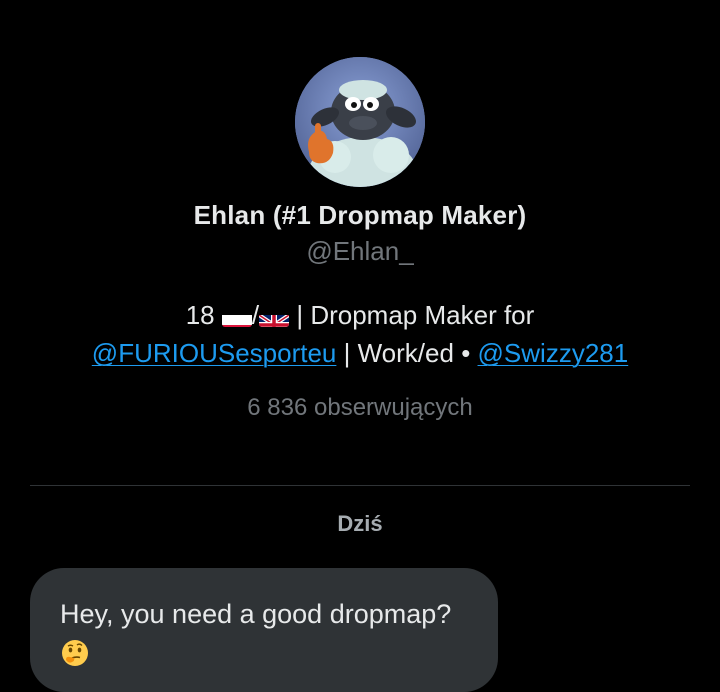 The width and height of the screenshot is (720, 692). I want to click on bio-age: 18, so click(200, 315).